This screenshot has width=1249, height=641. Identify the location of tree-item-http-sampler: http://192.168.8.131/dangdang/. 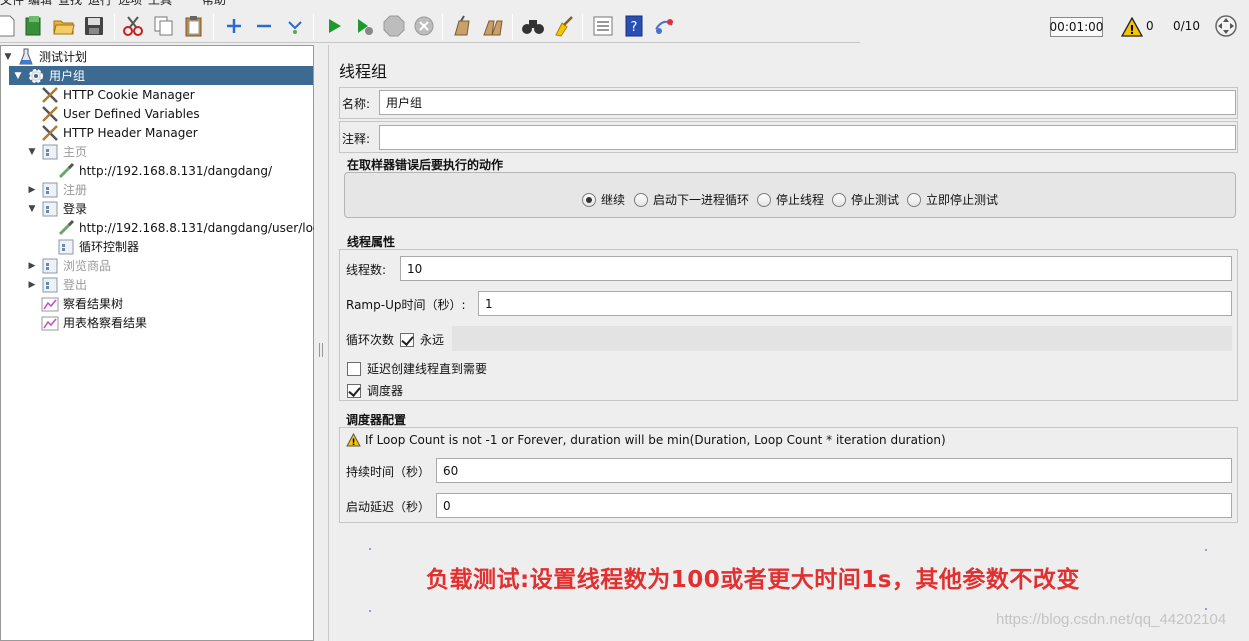
(164, 170).